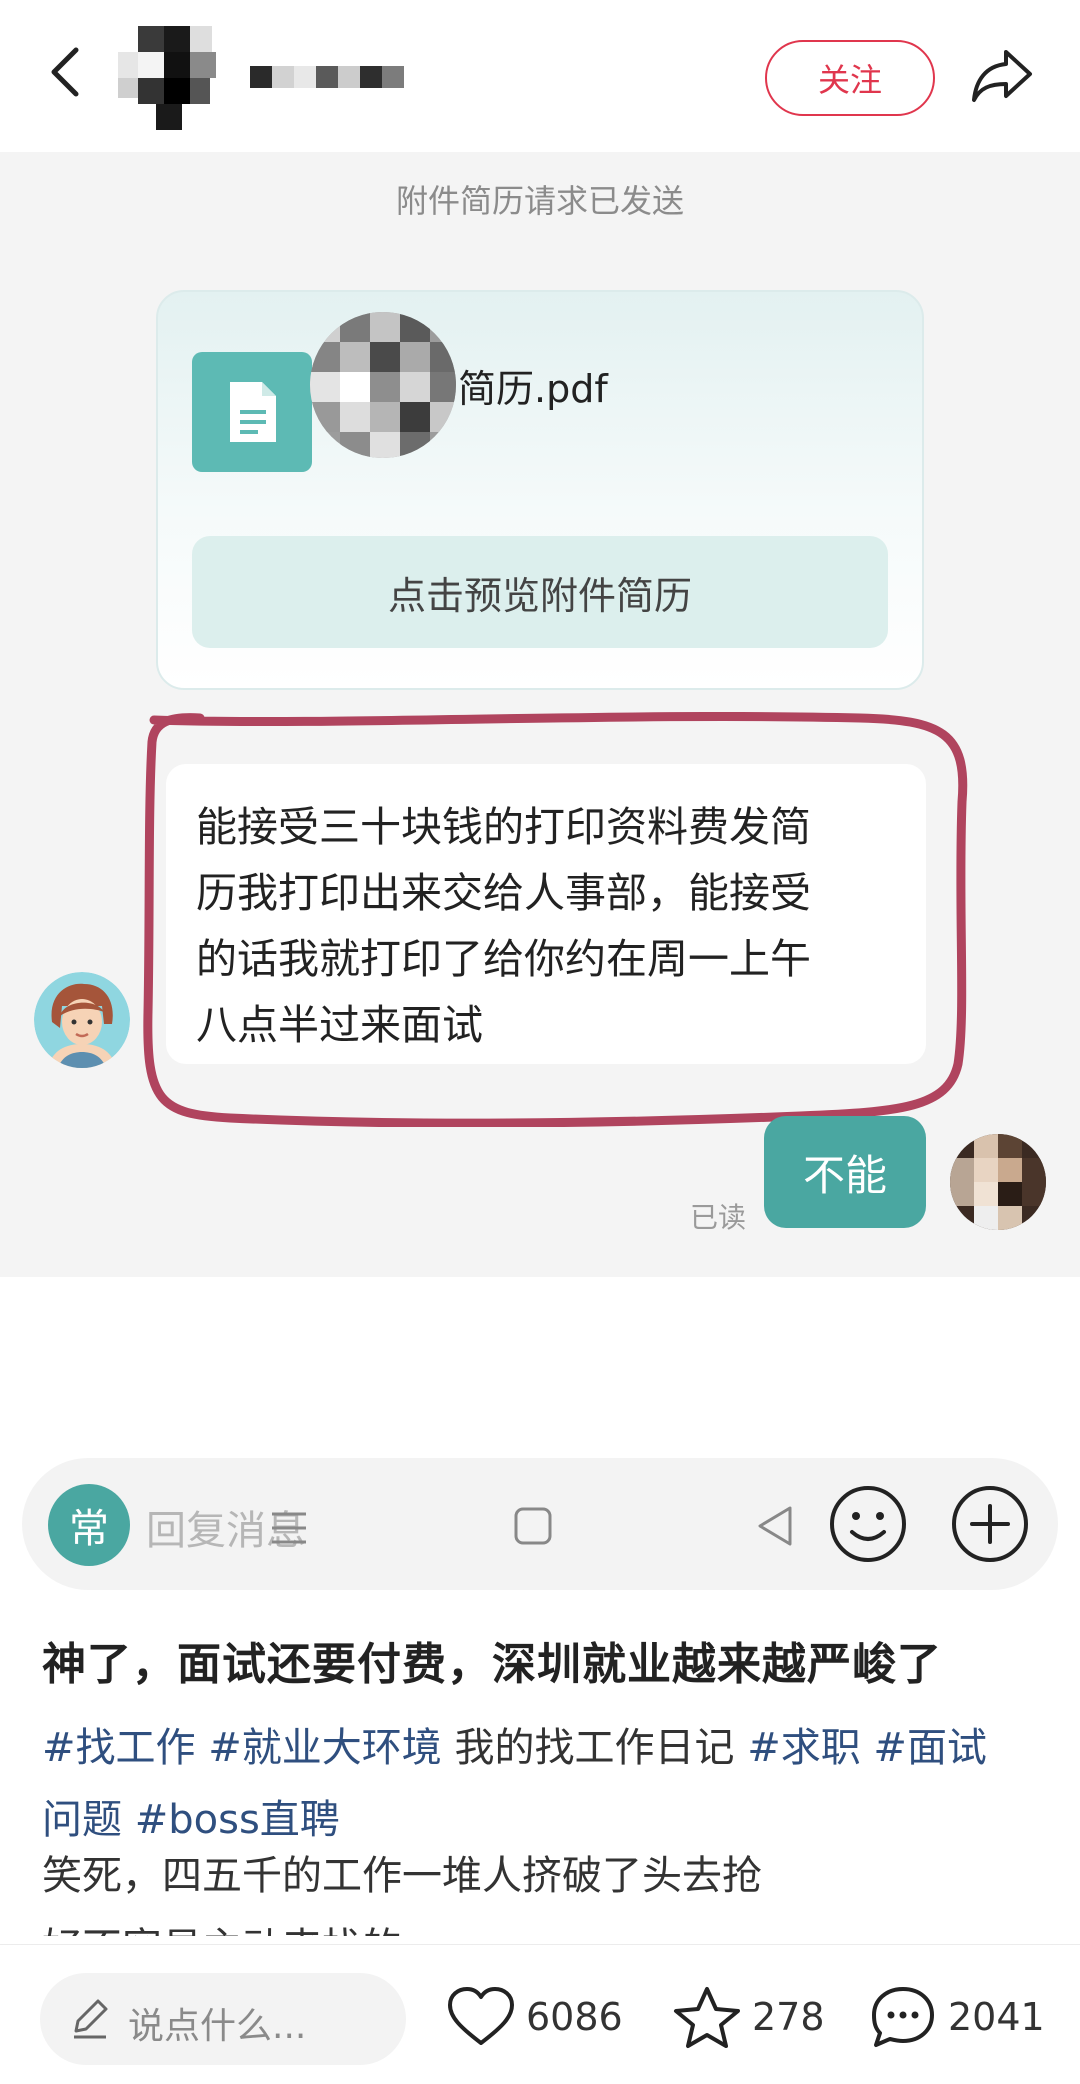 The image size is (1080, 2084). What do you see at coordinates (718, 1217) in the screenshot?
I see `read-status: 已读` at bounding box center [718, 1217].